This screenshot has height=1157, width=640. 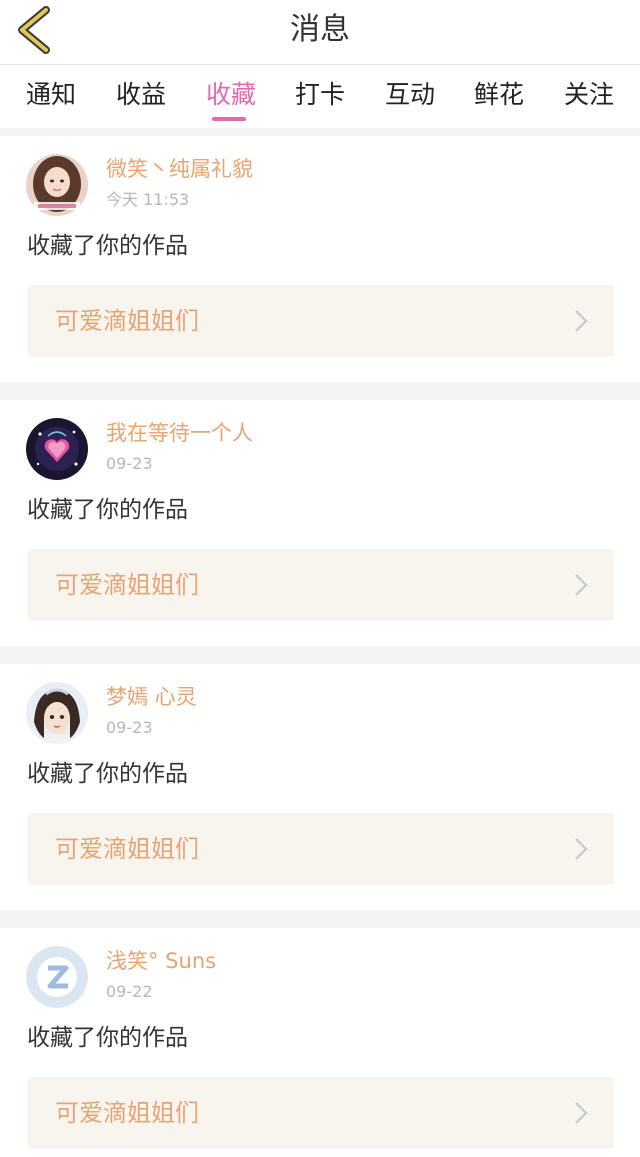 What do you see at coordinates (229, 119) in the screenshot?
I see `active-tab-indicator` at bounding box center [229, 119].